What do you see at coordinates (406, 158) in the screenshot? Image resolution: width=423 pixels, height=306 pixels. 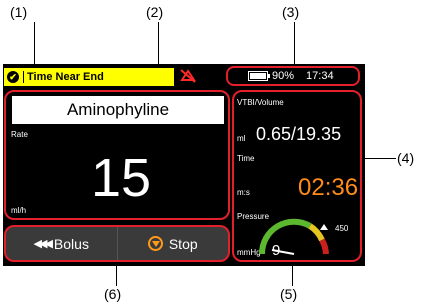 I see `callout-4: (4)` at bounding box center [406, 158].